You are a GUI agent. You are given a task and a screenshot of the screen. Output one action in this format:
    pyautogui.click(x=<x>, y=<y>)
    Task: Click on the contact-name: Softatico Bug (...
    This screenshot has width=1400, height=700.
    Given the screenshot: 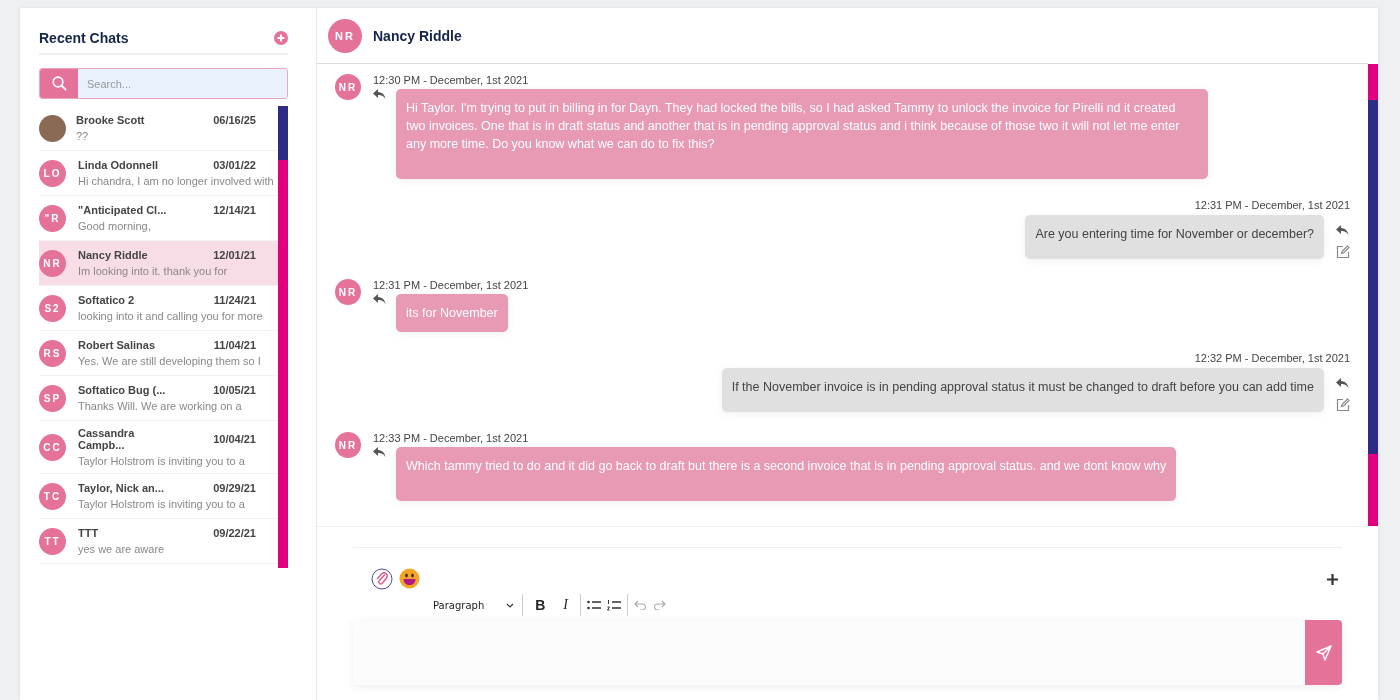 What is the action you would take?
    pyautogui.click(x=122, y=390)
    